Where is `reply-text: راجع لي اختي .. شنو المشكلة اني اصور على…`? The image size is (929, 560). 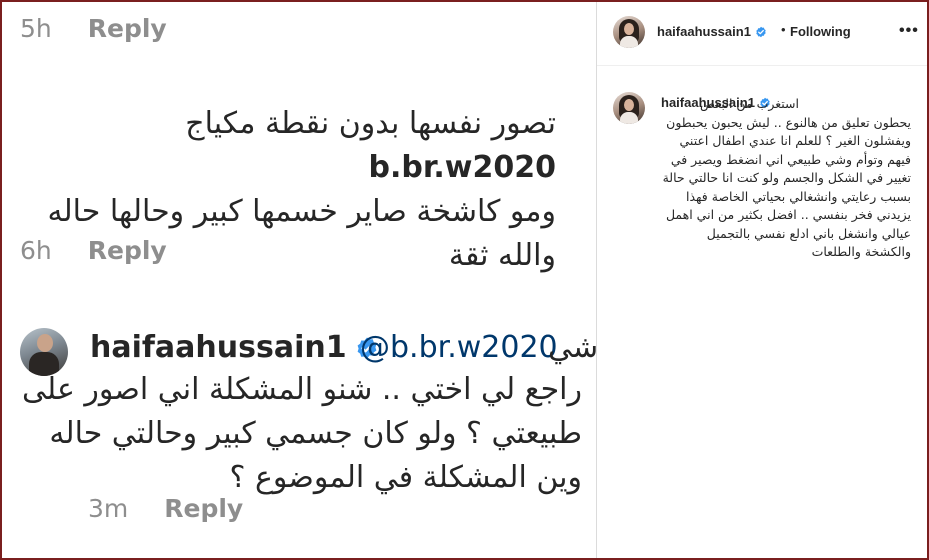
reply-text: راجع لي اختي .. شنو المشكلة اني اصور على… is located at coordinates (302, 433).